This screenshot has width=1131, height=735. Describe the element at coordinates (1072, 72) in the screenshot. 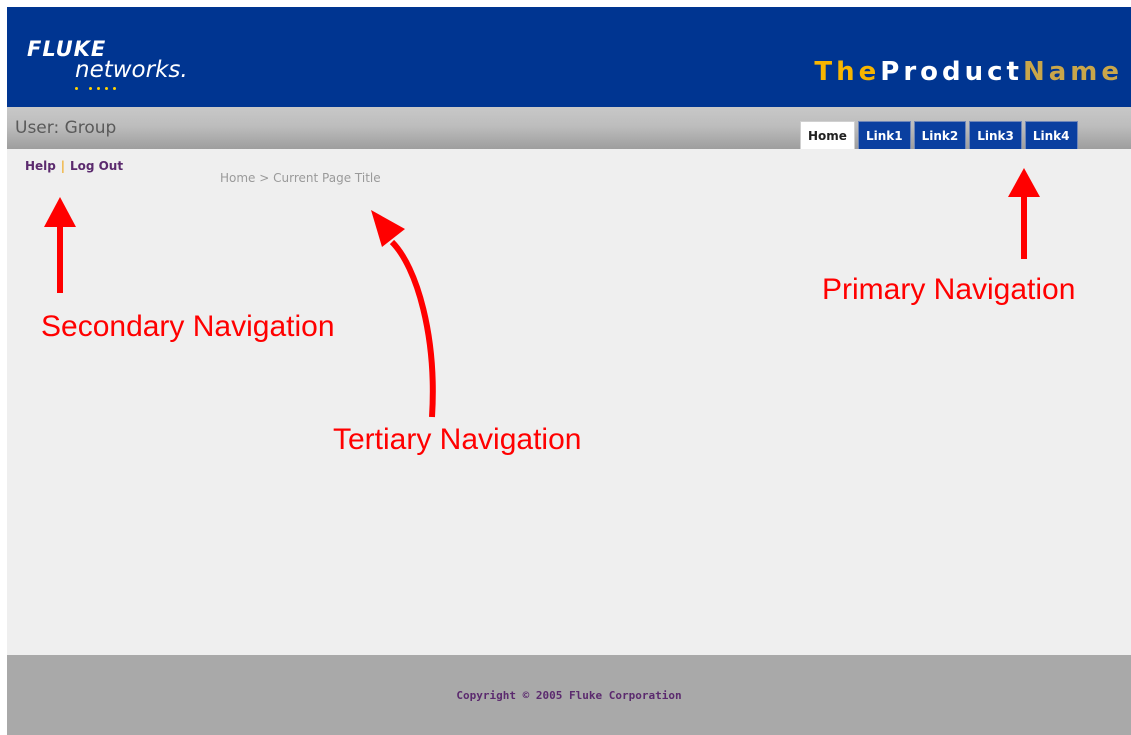

I see `product-name-part-name: Name` at that location.